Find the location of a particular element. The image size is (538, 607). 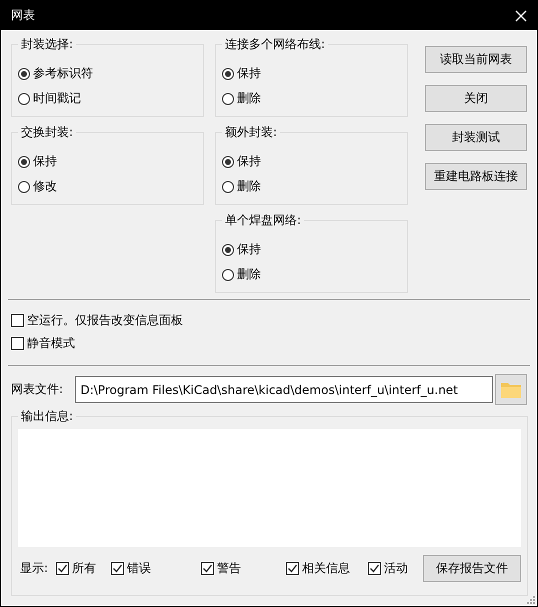

action-button: 封装测试 is located at coordinates (476, 137).